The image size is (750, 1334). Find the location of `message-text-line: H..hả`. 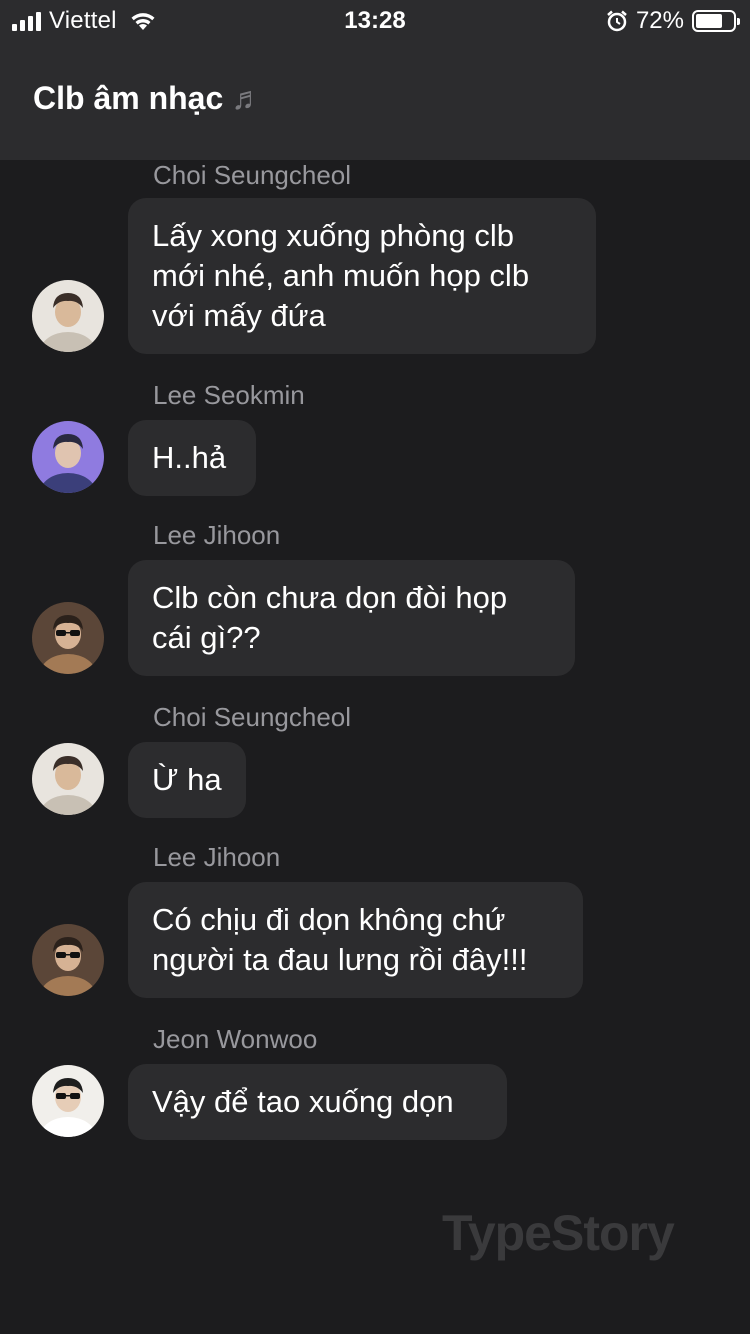

message-text-line: H..hả is located at coordinates (189, 457).